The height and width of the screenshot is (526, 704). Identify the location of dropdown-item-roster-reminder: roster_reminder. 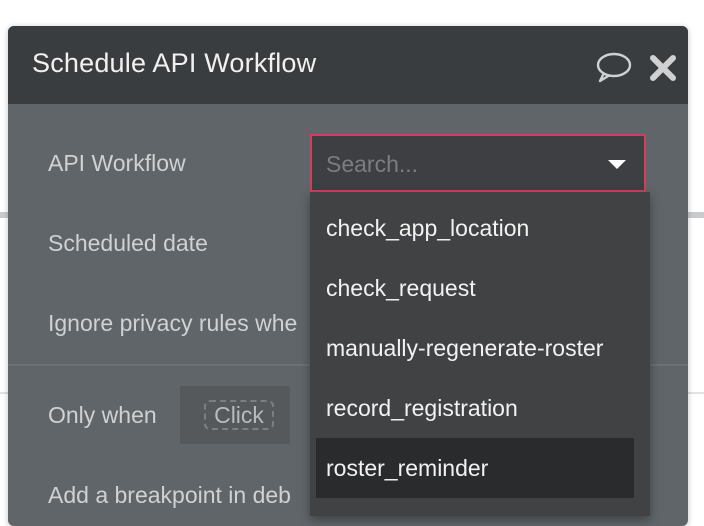
(475, 468).